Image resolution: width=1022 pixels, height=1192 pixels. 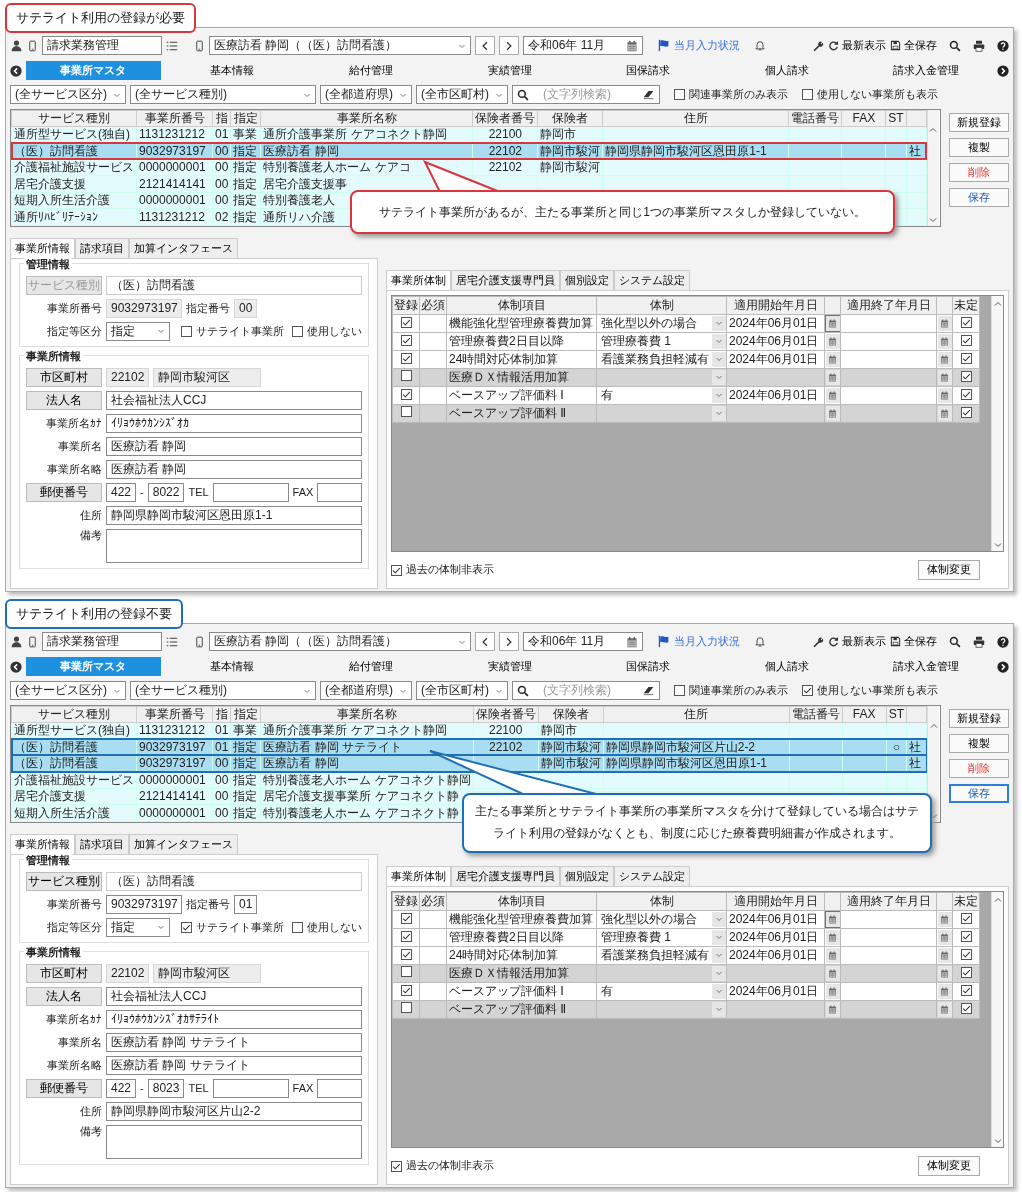 I want to click on postal-code-field: 8023, so click(x=166, y=1088).